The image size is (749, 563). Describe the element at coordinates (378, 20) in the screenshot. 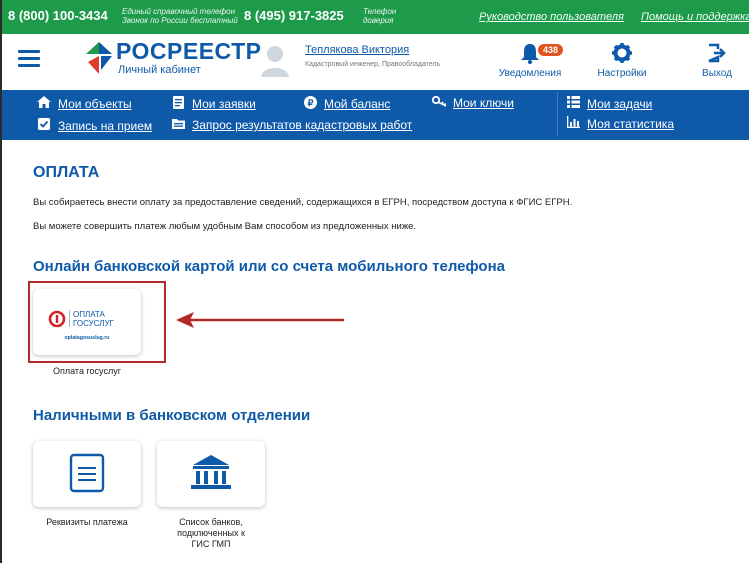

I see `trust-note-line2: доверия` at that location.